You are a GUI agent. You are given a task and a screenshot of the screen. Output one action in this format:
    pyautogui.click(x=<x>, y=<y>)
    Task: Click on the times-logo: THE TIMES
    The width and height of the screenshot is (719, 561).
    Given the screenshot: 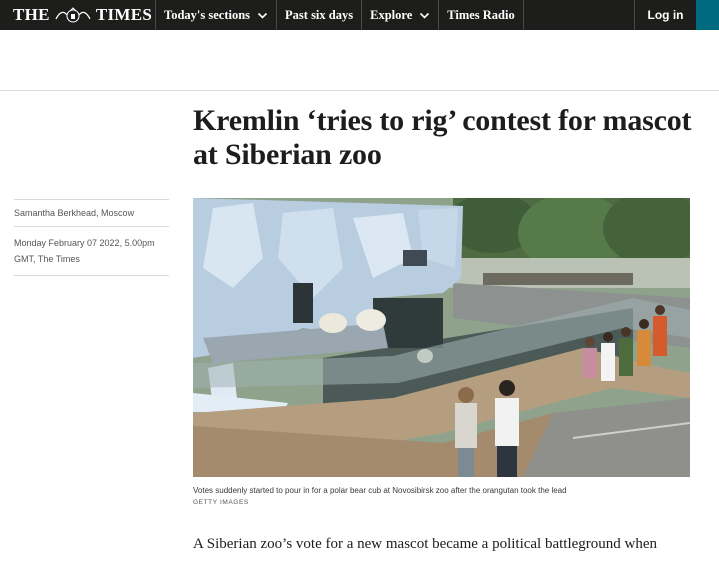 What is the action you would take?
    pyautogui.click(x=78, y=15)
    